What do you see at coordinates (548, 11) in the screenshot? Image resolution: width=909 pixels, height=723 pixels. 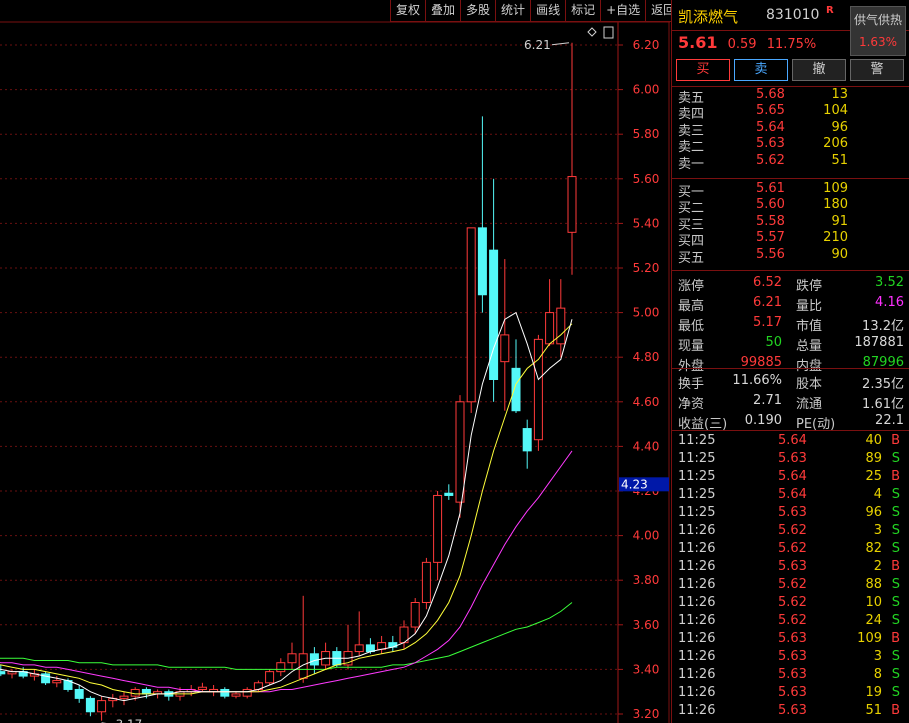 I see `draw-line-button: 画线` at bounding box center [548, 11].